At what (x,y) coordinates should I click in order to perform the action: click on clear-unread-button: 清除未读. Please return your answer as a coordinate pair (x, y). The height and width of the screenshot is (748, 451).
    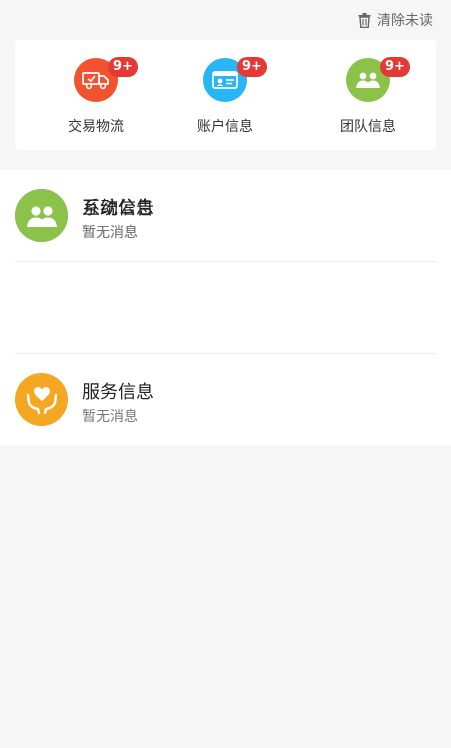
    Looking at the image, I should click on (395, 20).